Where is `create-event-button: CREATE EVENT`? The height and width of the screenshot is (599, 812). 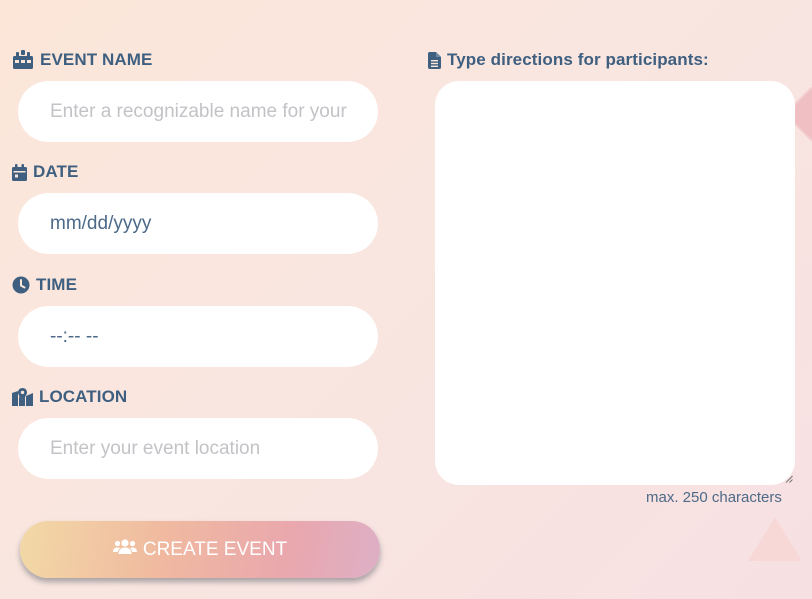
create-event-button: CREATE EVENT is located at coordinates (200, 549).